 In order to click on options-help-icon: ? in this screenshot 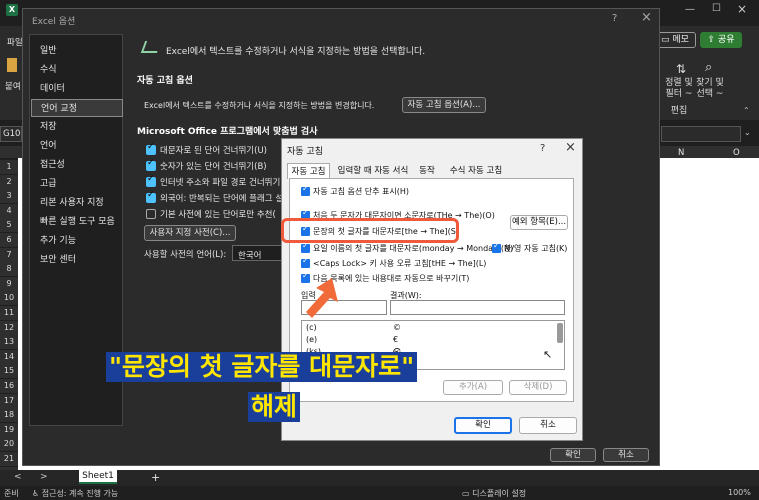, I will do `click(614, 18)`.